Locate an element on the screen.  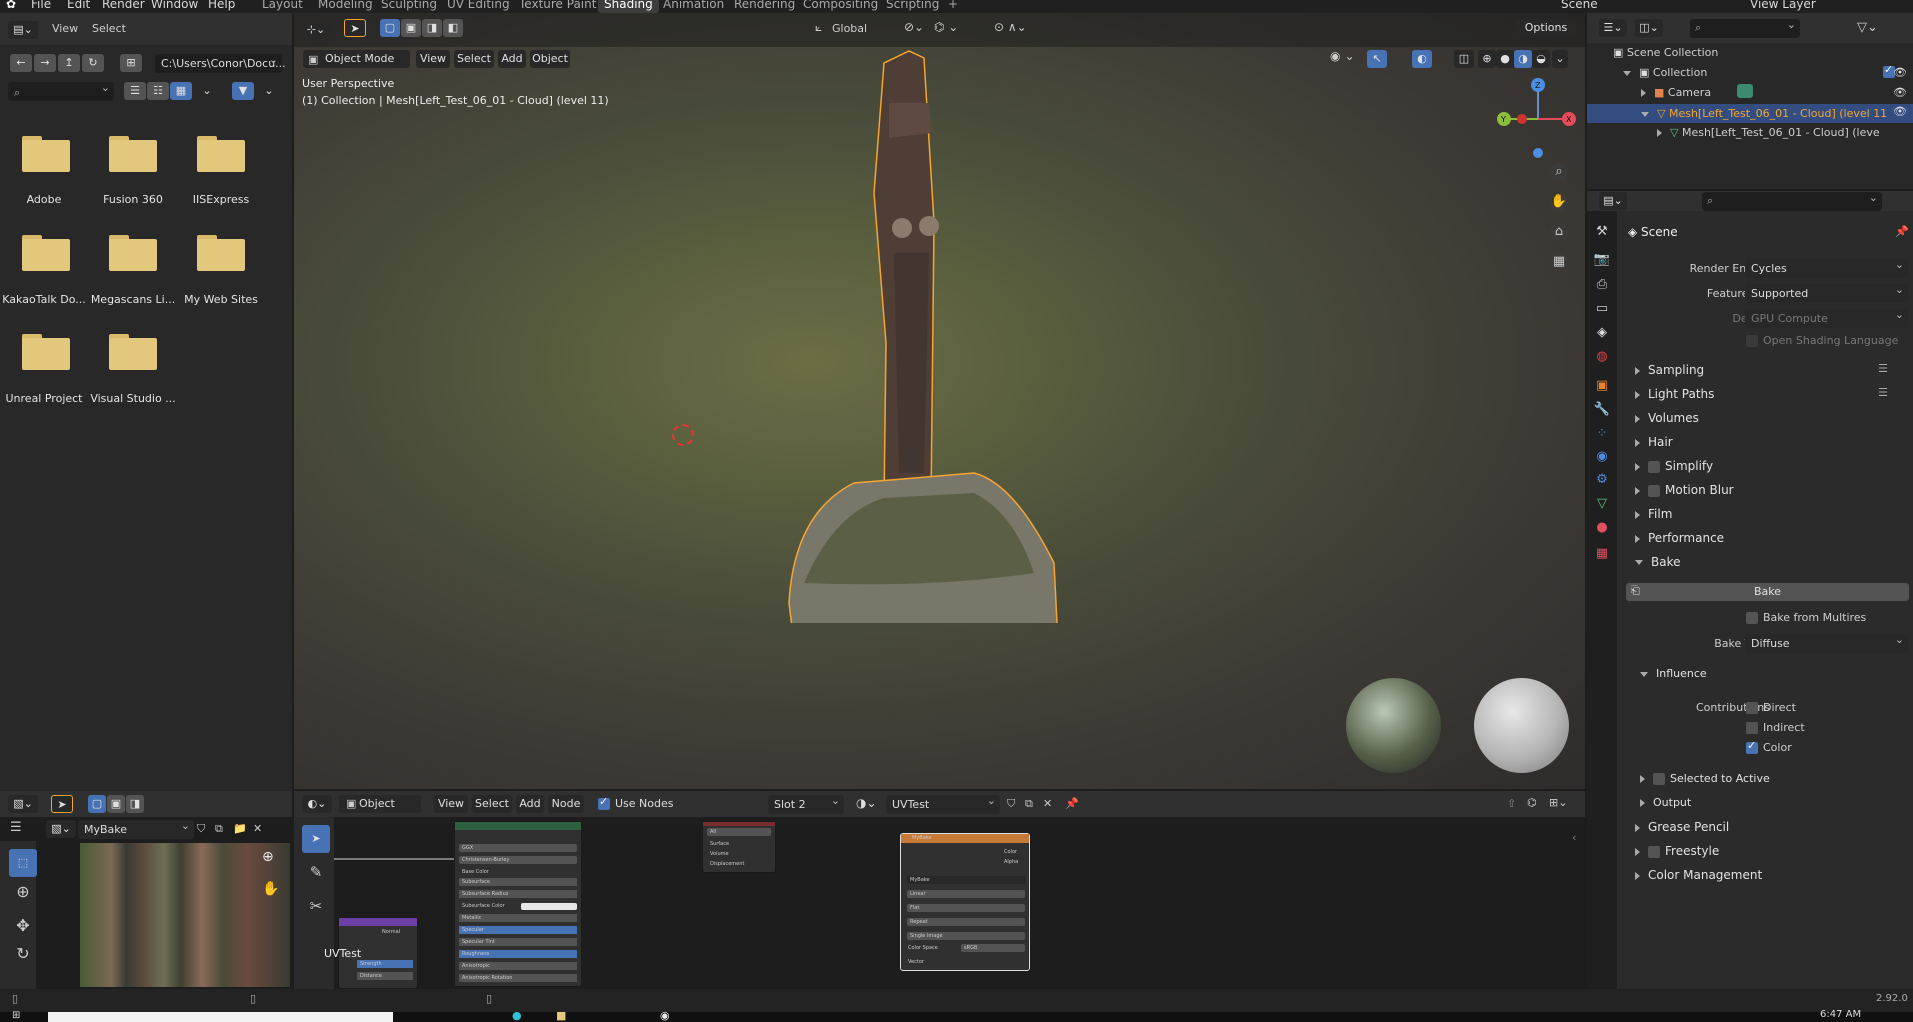
projection-dropdown: Flat is located at coordinates (966, 908).